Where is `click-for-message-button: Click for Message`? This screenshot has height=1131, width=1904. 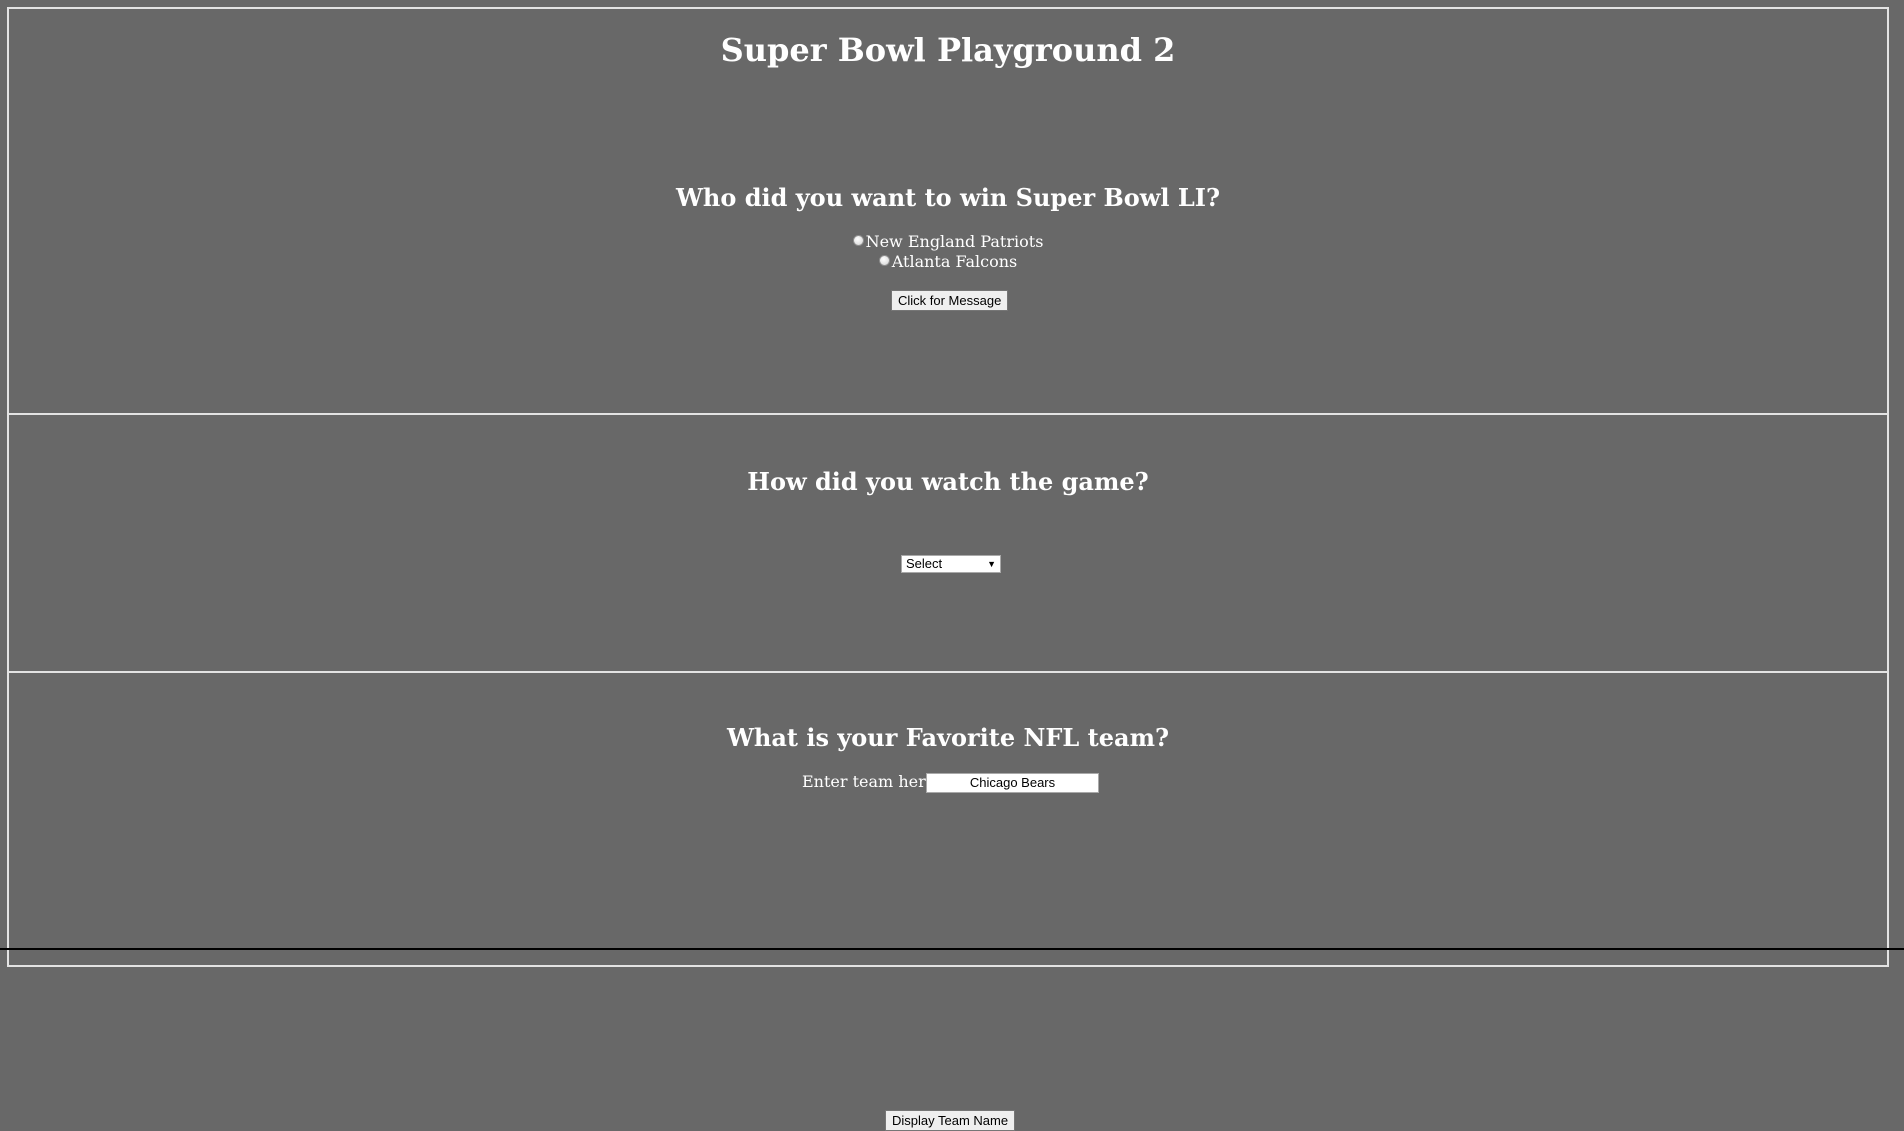 click-for-message-button: Click for Message is located at coordinates (949, 300).